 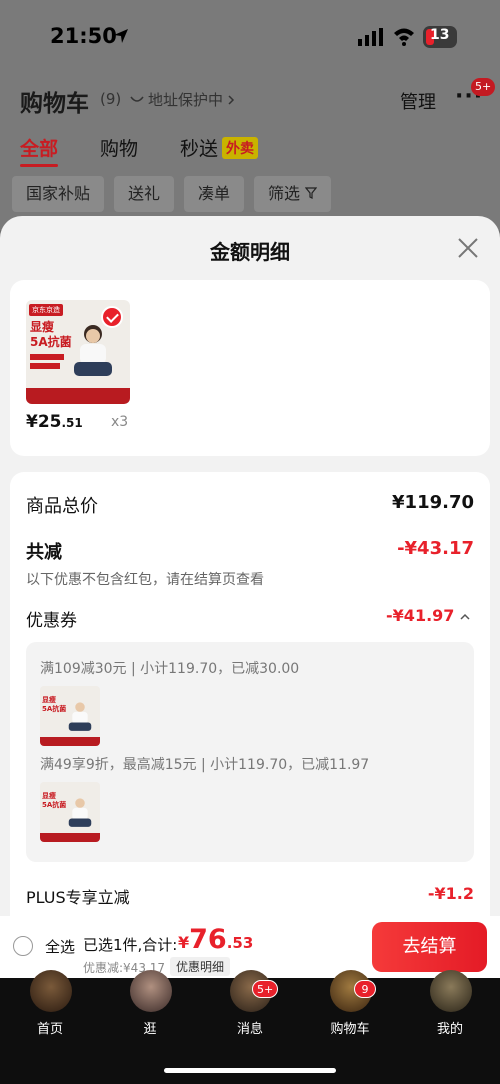 What do you see at coordinates (435, 548) in the screenshot?
I see `reduce-value: -¥43.17` at bounding box center [435, 548].